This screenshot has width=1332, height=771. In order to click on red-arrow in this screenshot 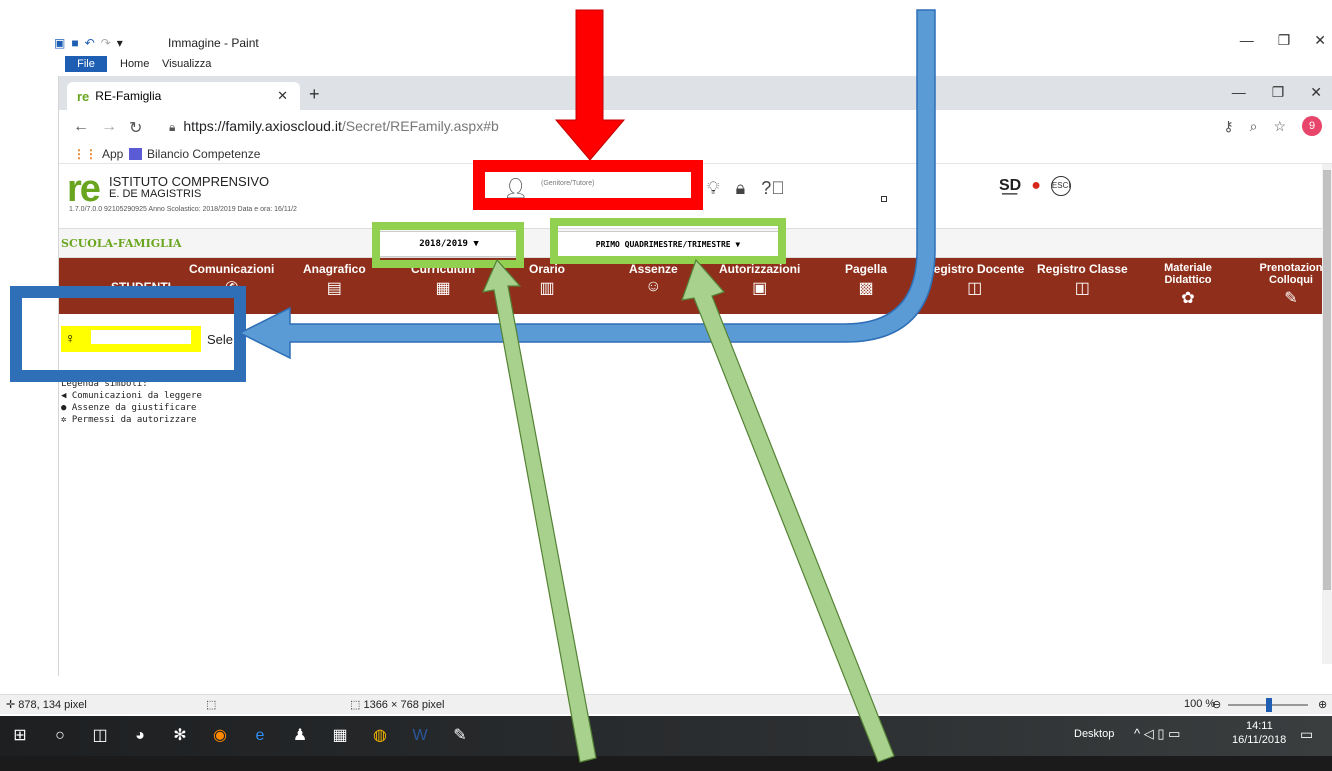, I will do `click(590, 85)`.